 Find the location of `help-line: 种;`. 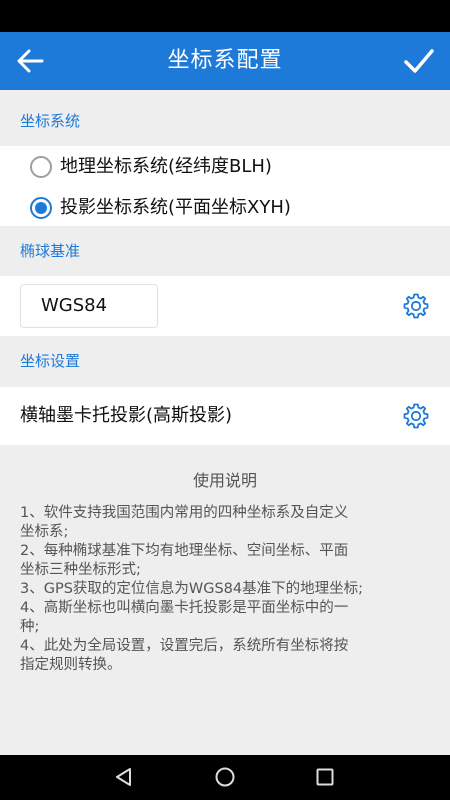

help-line: 种; is located at coordinates (30, 627).